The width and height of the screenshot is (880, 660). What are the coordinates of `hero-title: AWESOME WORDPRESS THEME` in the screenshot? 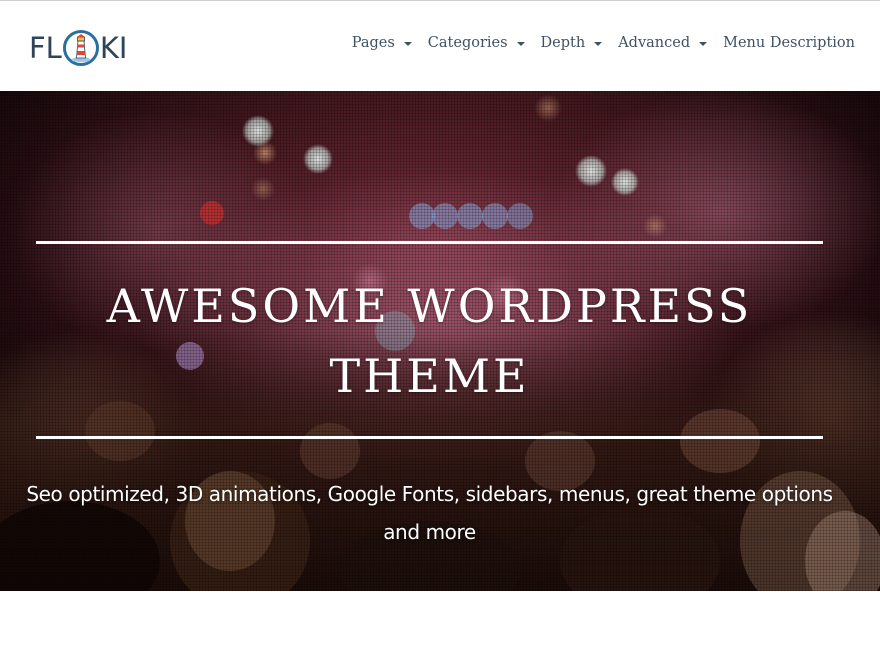 It's located at (429, 341).